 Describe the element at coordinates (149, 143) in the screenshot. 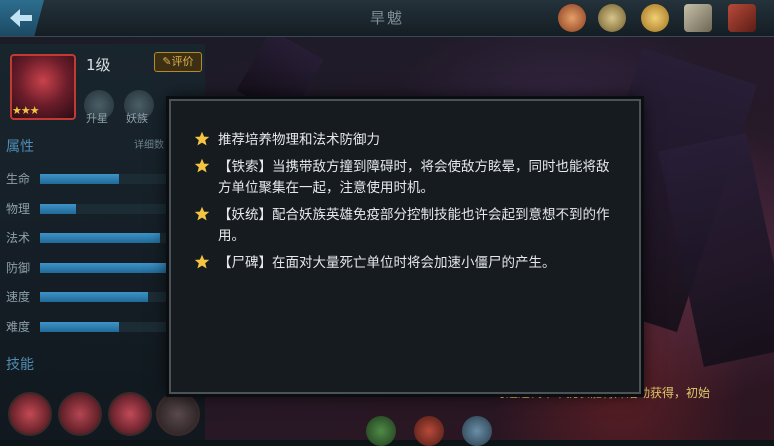

I see `detail-button: 详细数` at that location.